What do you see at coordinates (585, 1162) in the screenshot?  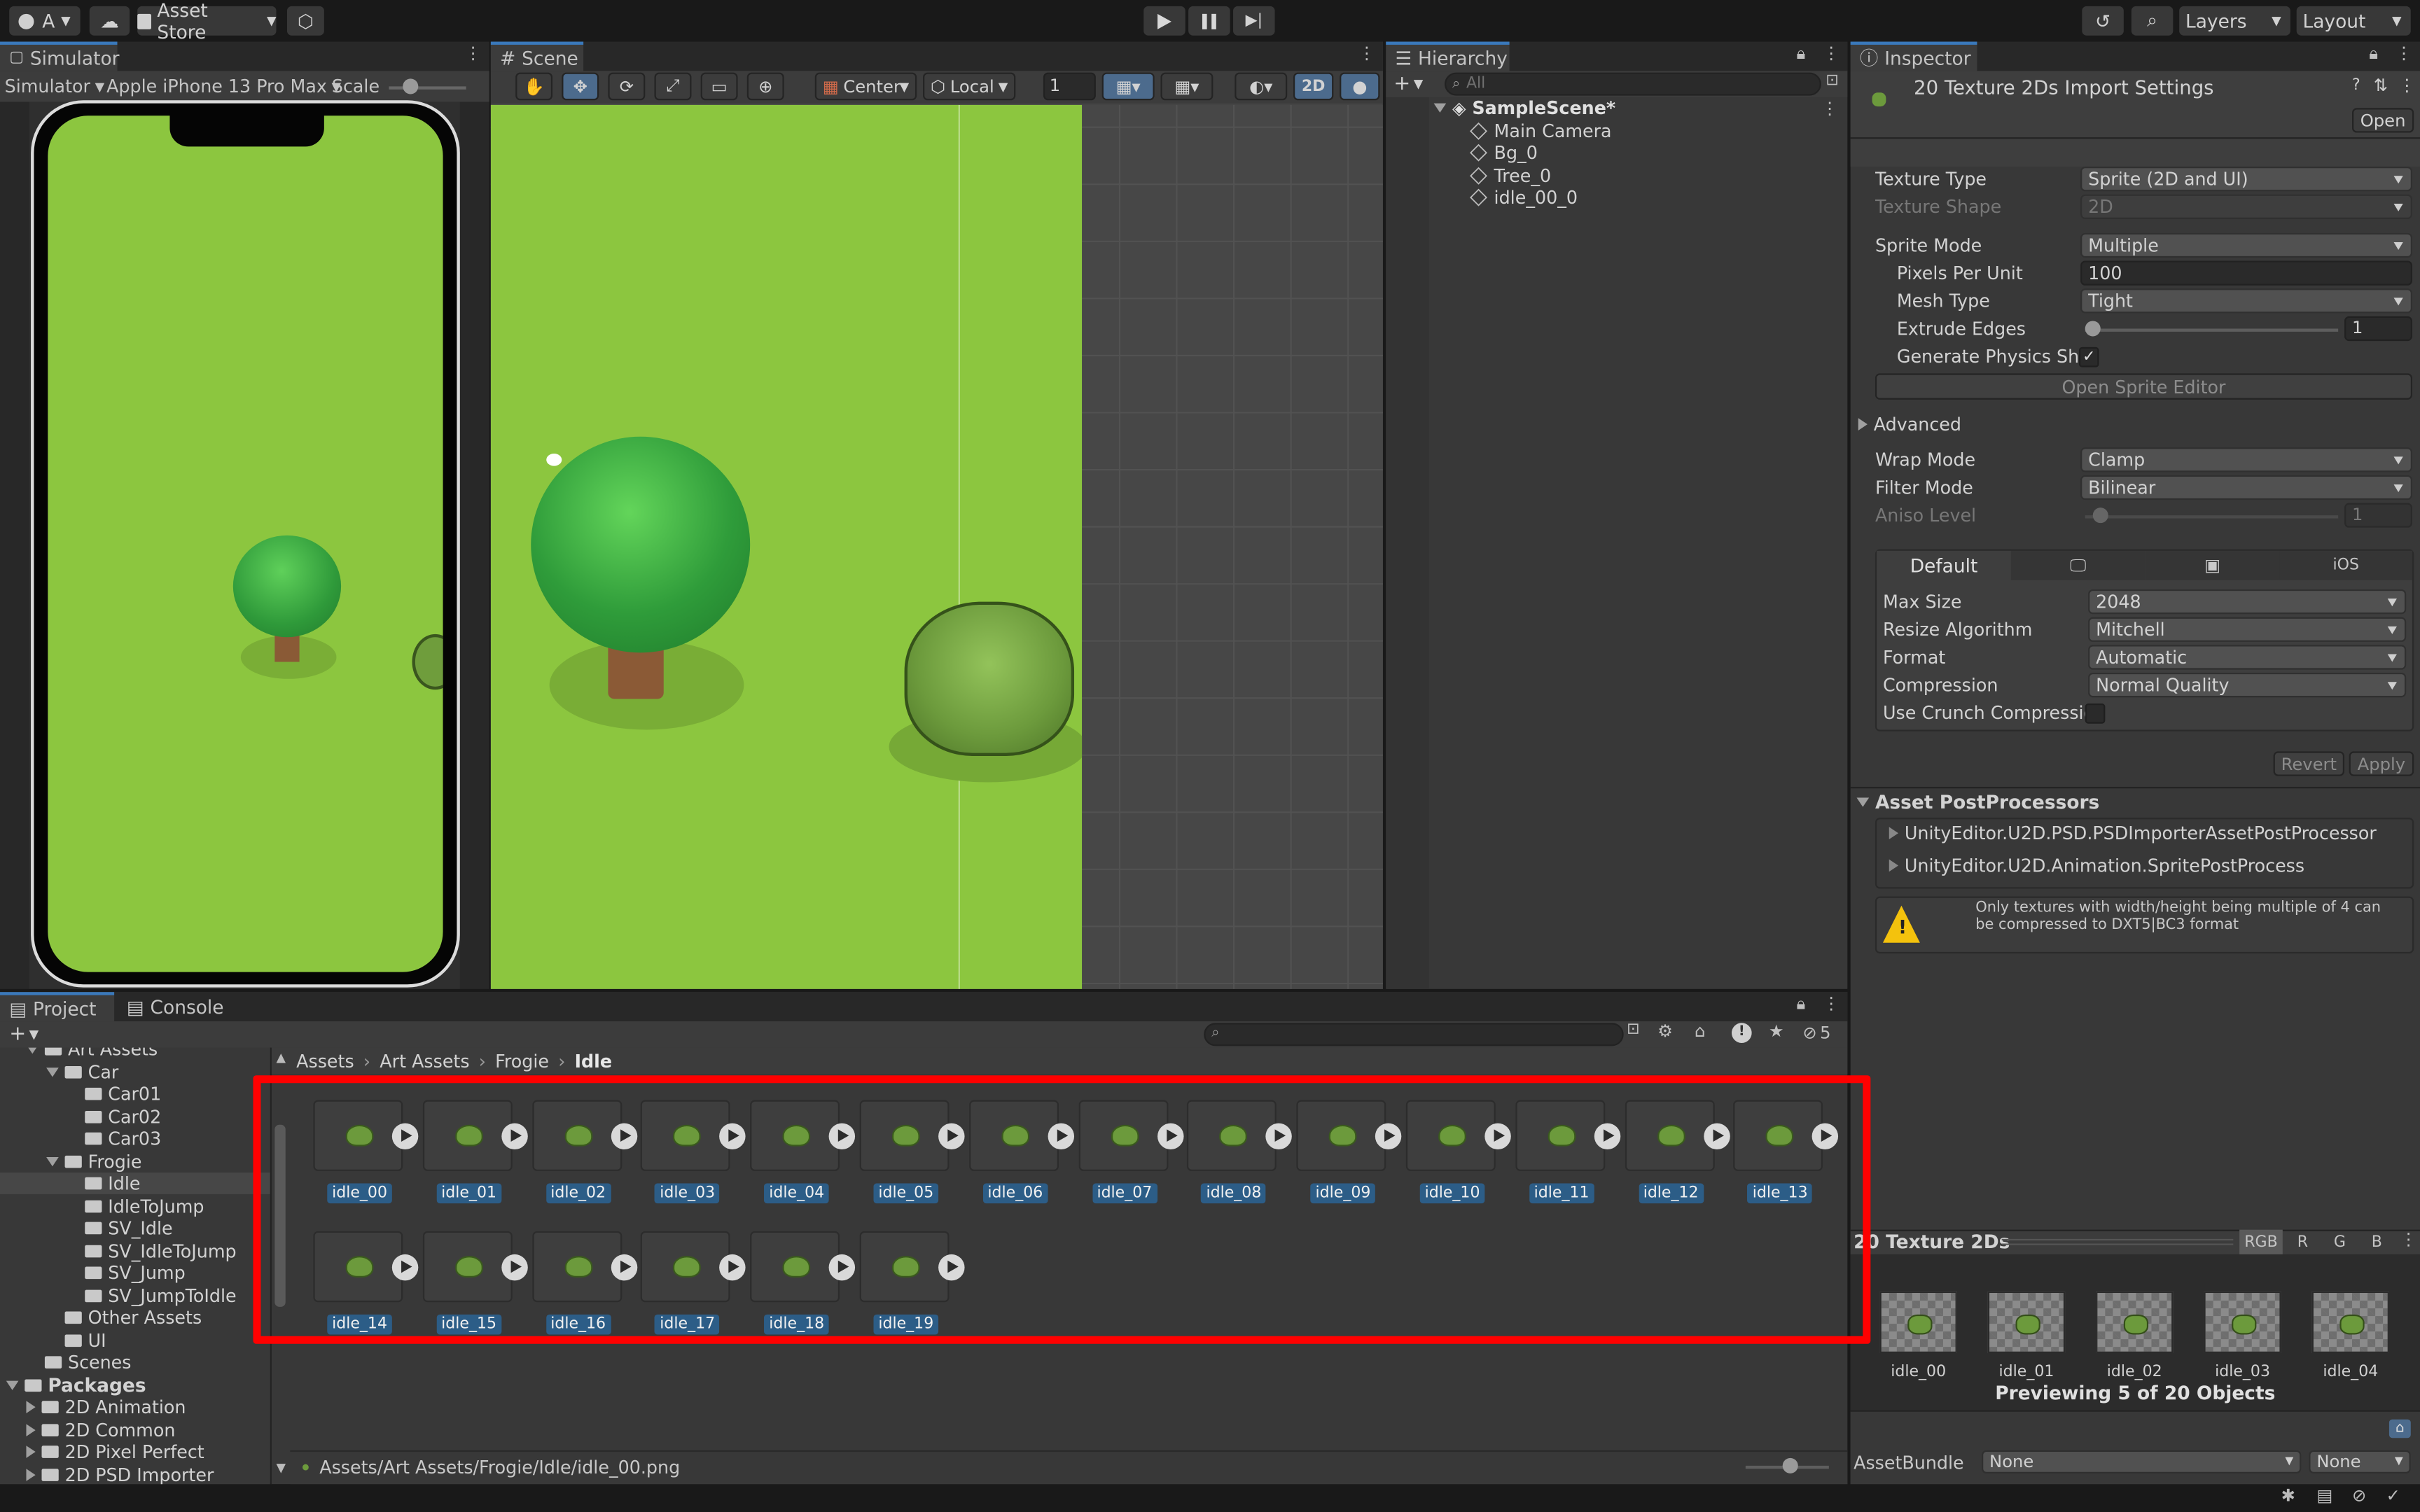 I see `asset-item: idle_02` at bounding box center [585, 1162].